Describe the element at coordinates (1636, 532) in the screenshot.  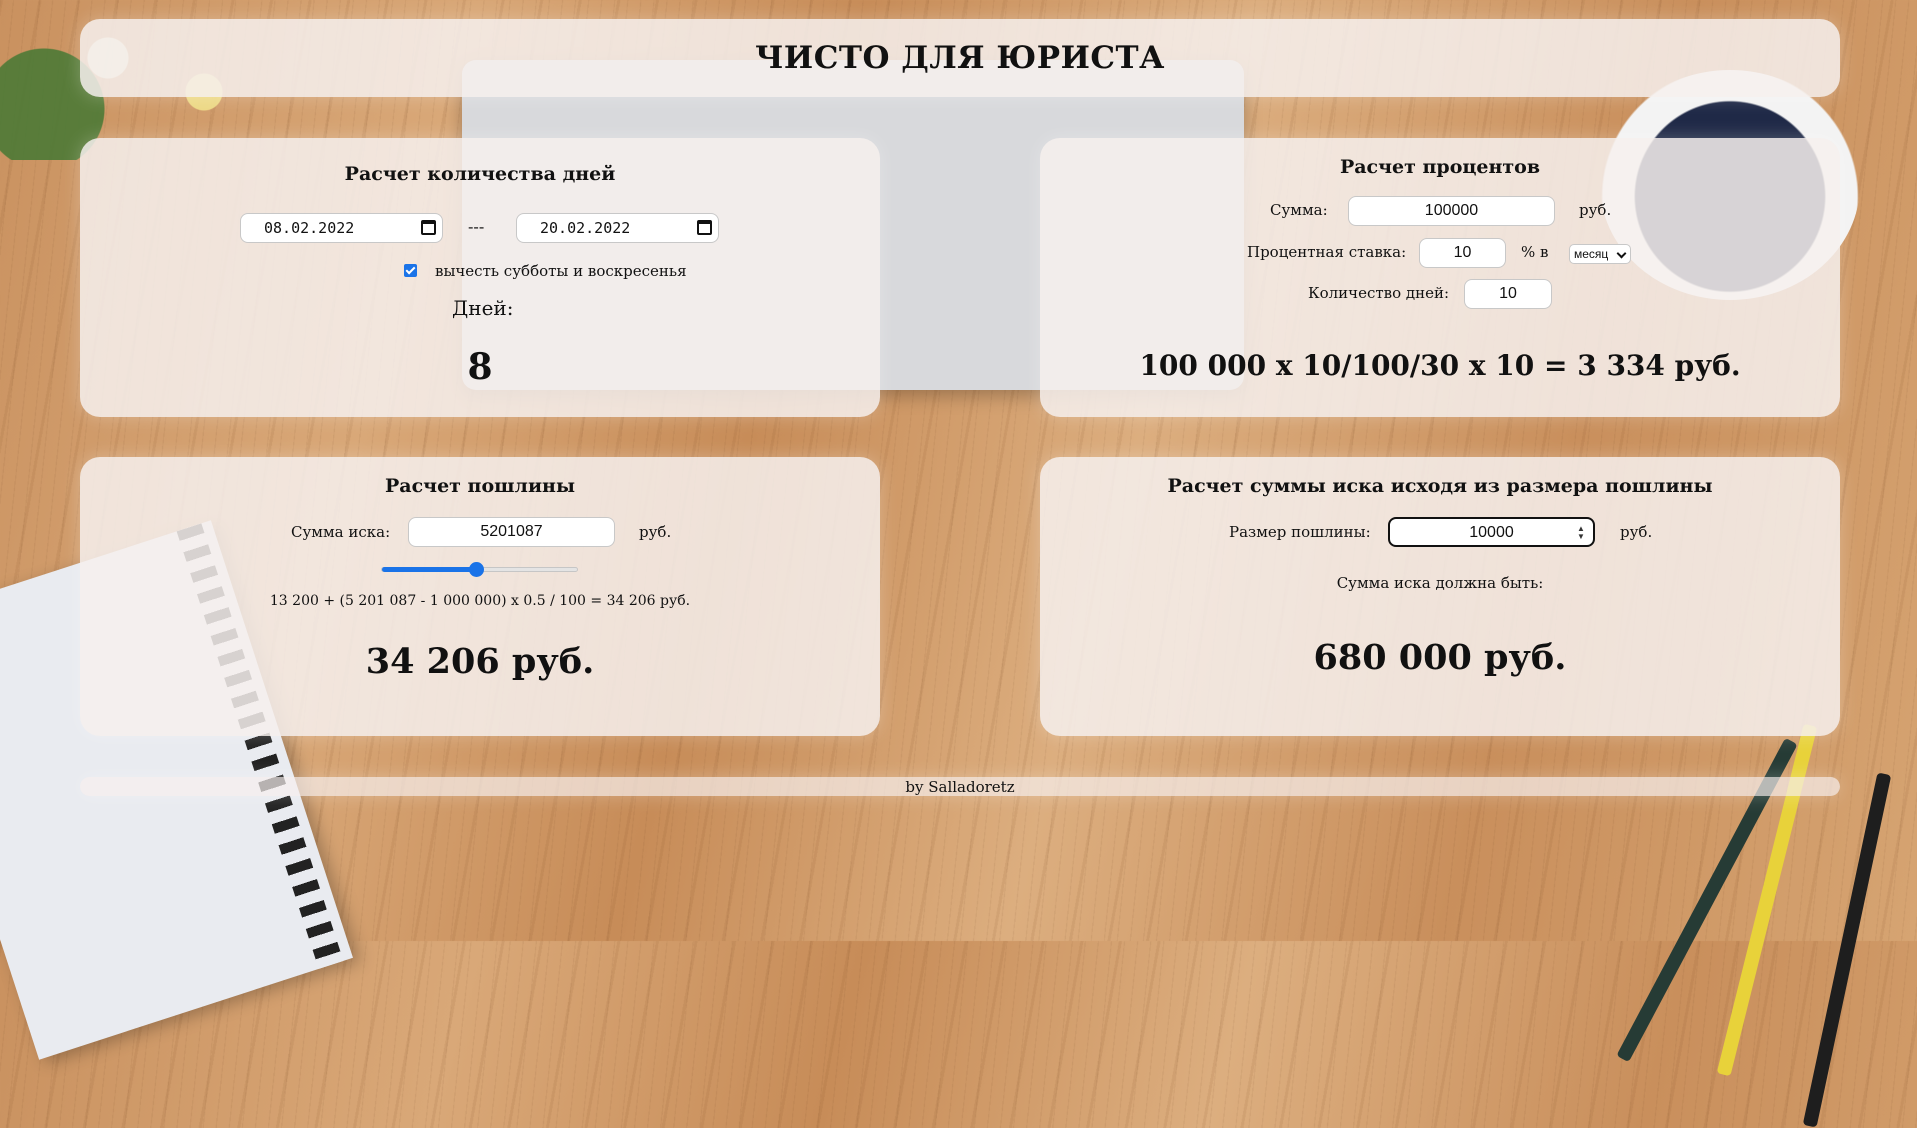
I see `fee-size-unit: руб.` at that location.